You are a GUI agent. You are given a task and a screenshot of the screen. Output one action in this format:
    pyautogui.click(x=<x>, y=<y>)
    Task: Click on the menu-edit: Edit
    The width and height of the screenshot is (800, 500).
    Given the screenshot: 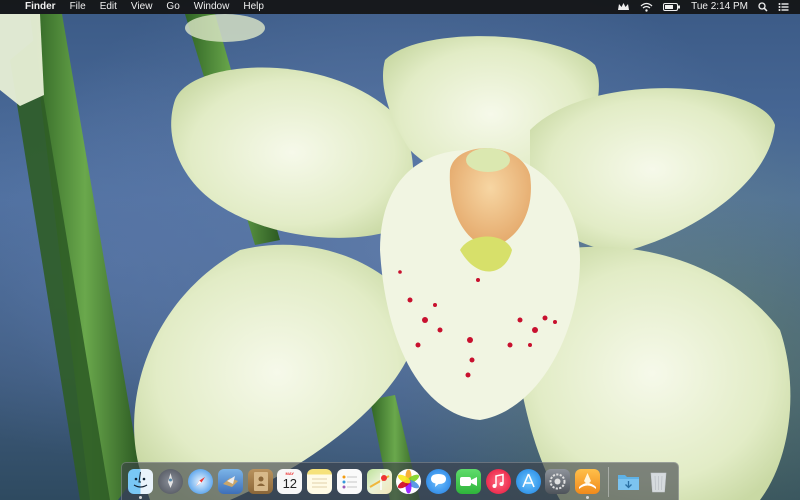 What is the action you would take?
    pyautogui.click(x=108, y=7)
    